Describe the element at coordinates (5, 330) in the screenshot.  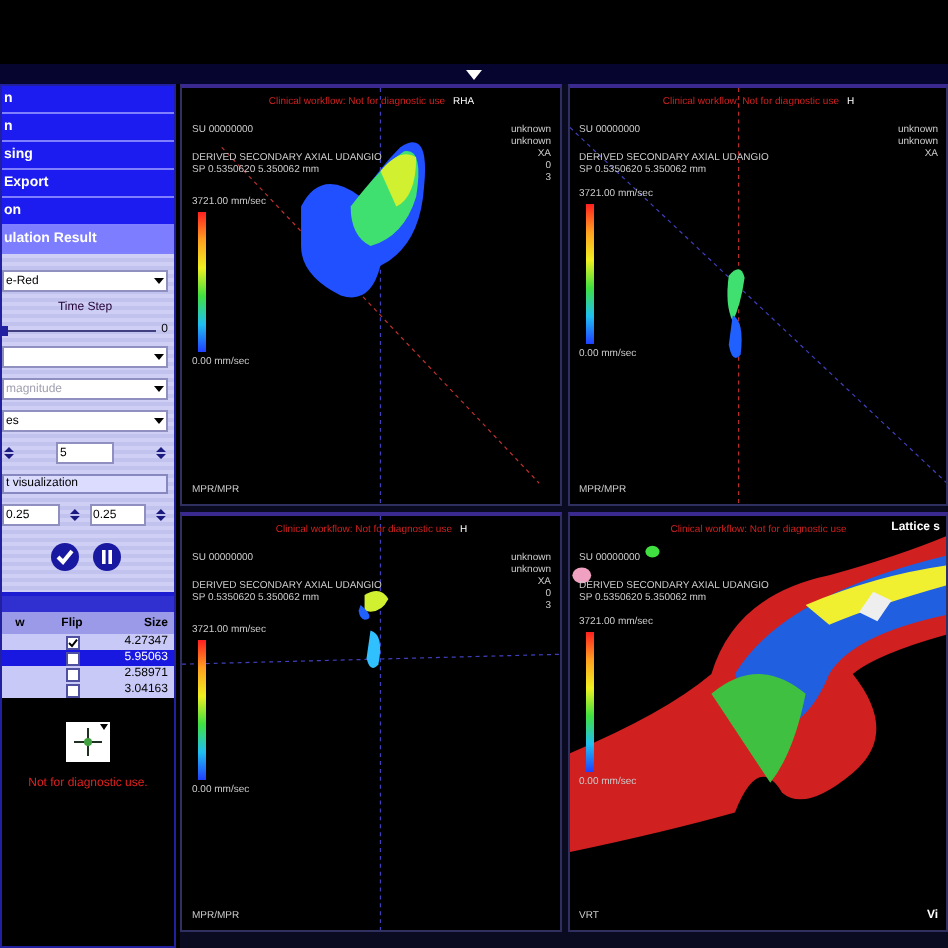
I see `slider-thumb` at that location.